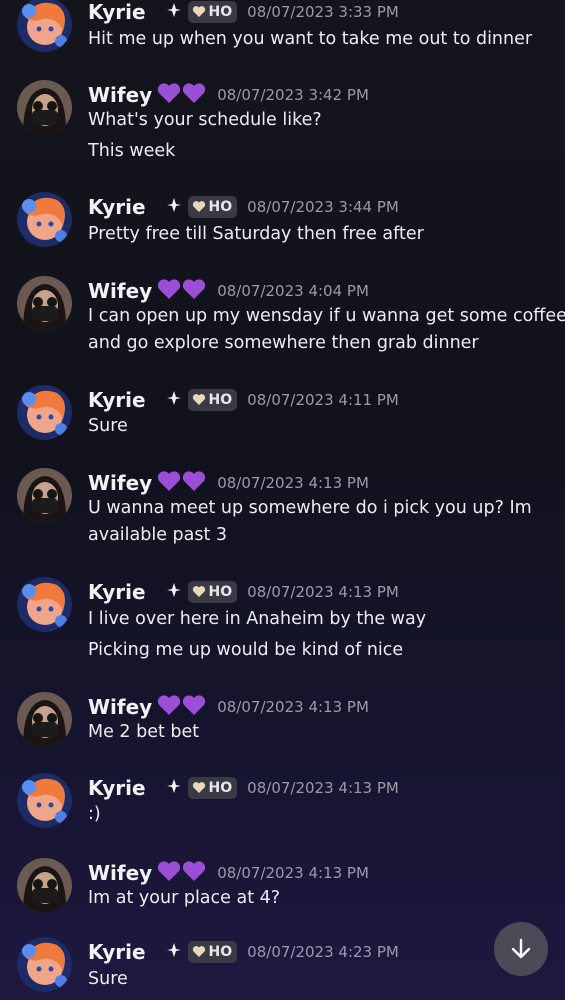 This screenshot has width=565, height=1000. I want to click on timestamp: 08/07/2023 3:33 PM, so click(323, 12).